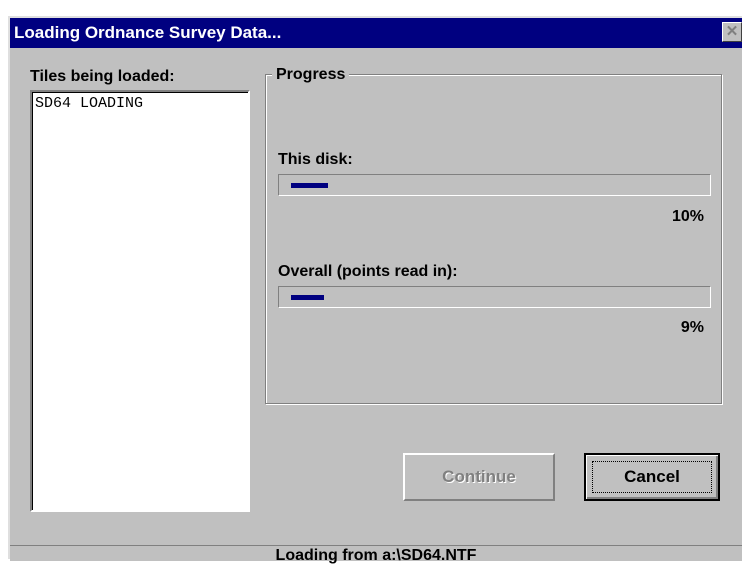 The height and width of the screenshot is (565, 743). I want to click on status-text: Loading from a:\SD64.NTF, so click(376, 555).